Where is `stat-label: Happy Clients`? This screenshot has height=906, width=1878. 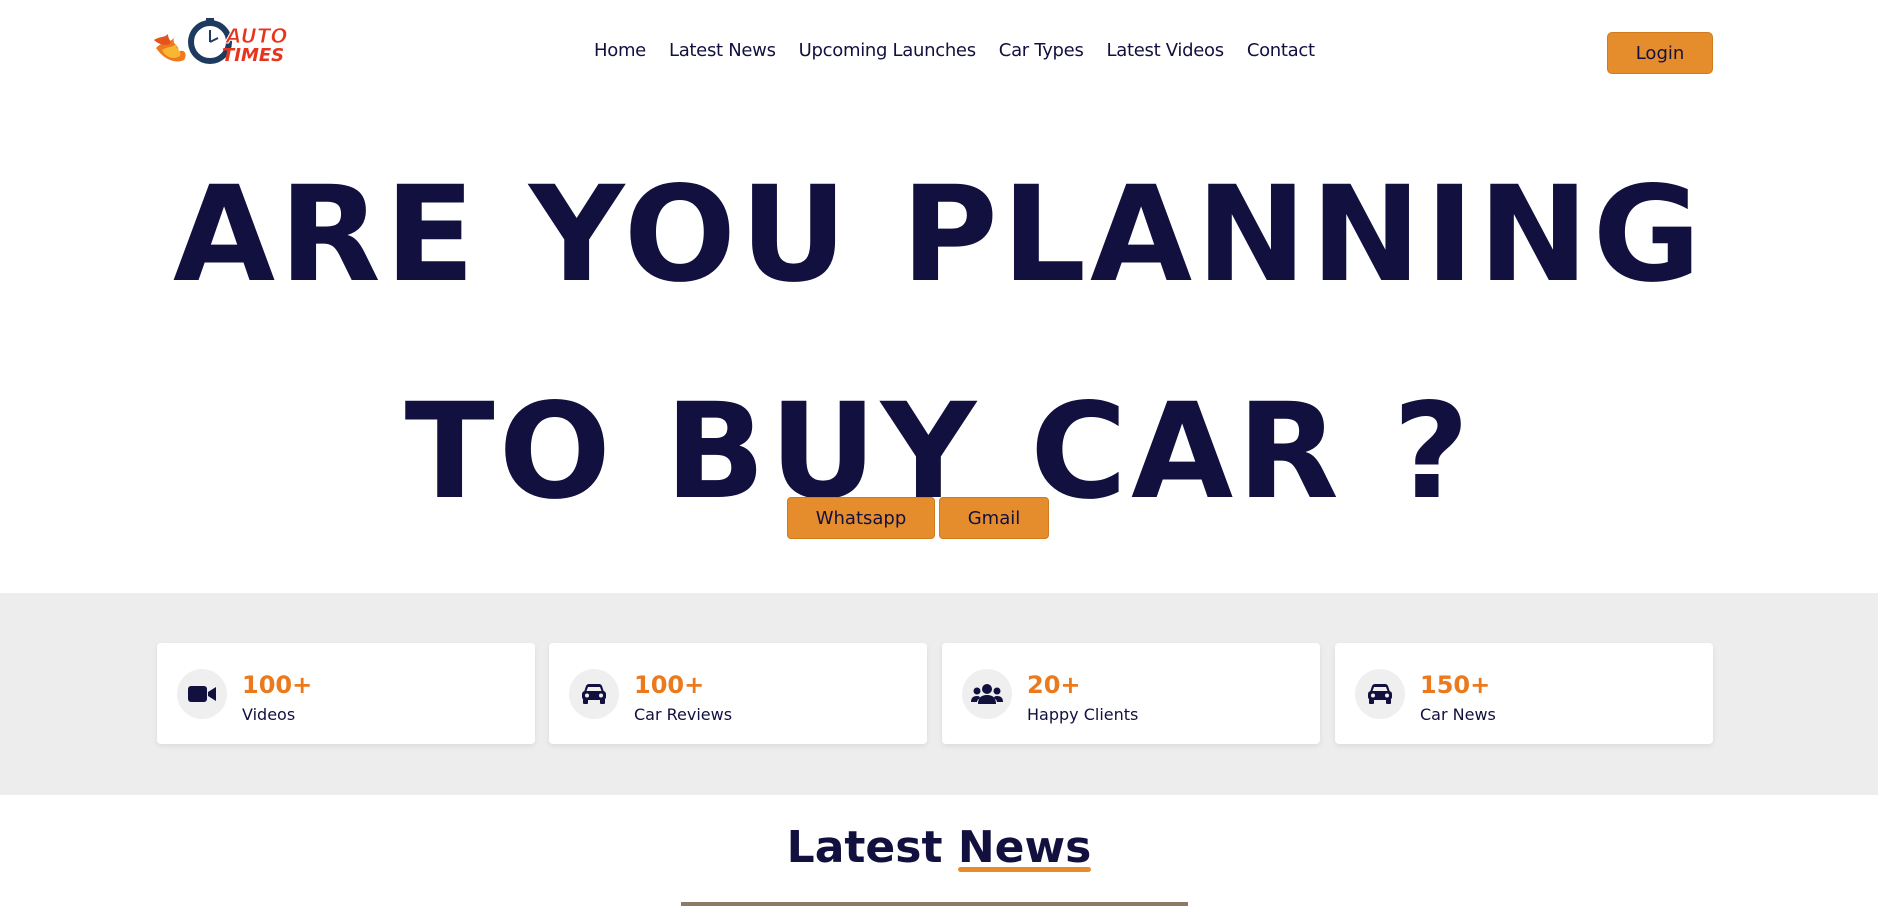
stat-label: Happy Clients is located at coordinates (1083, 714).